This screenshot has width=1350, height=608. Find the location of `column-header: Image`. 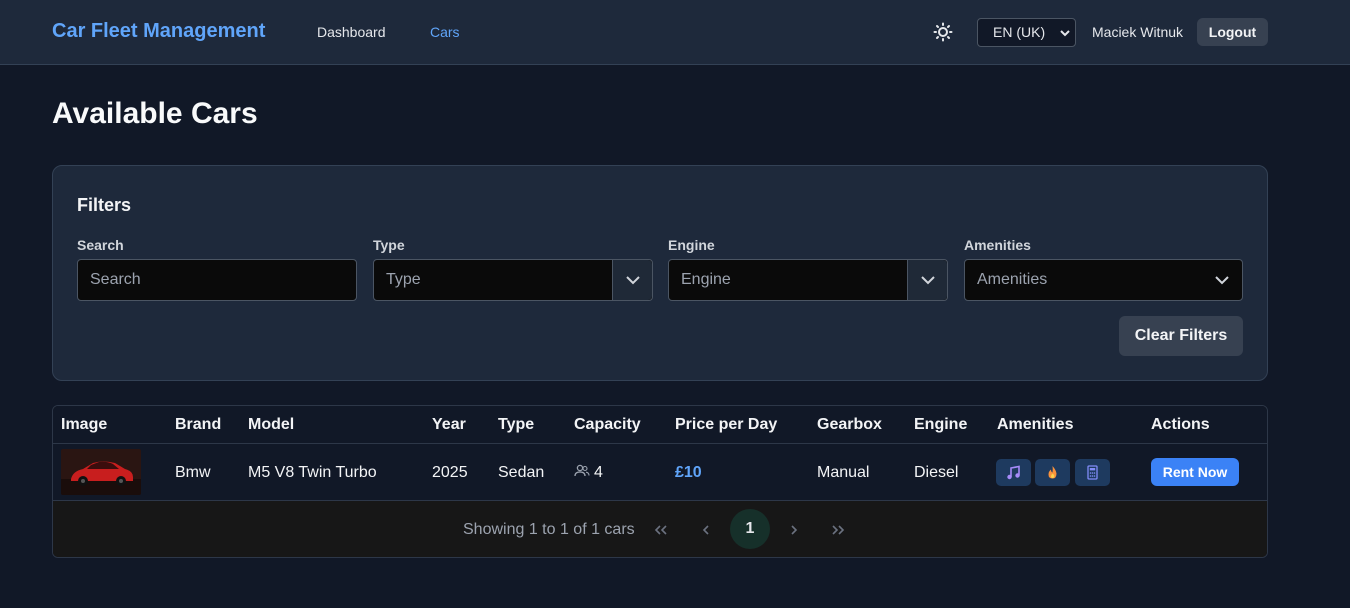

column-header: Image is located at coordinates (84, 424).